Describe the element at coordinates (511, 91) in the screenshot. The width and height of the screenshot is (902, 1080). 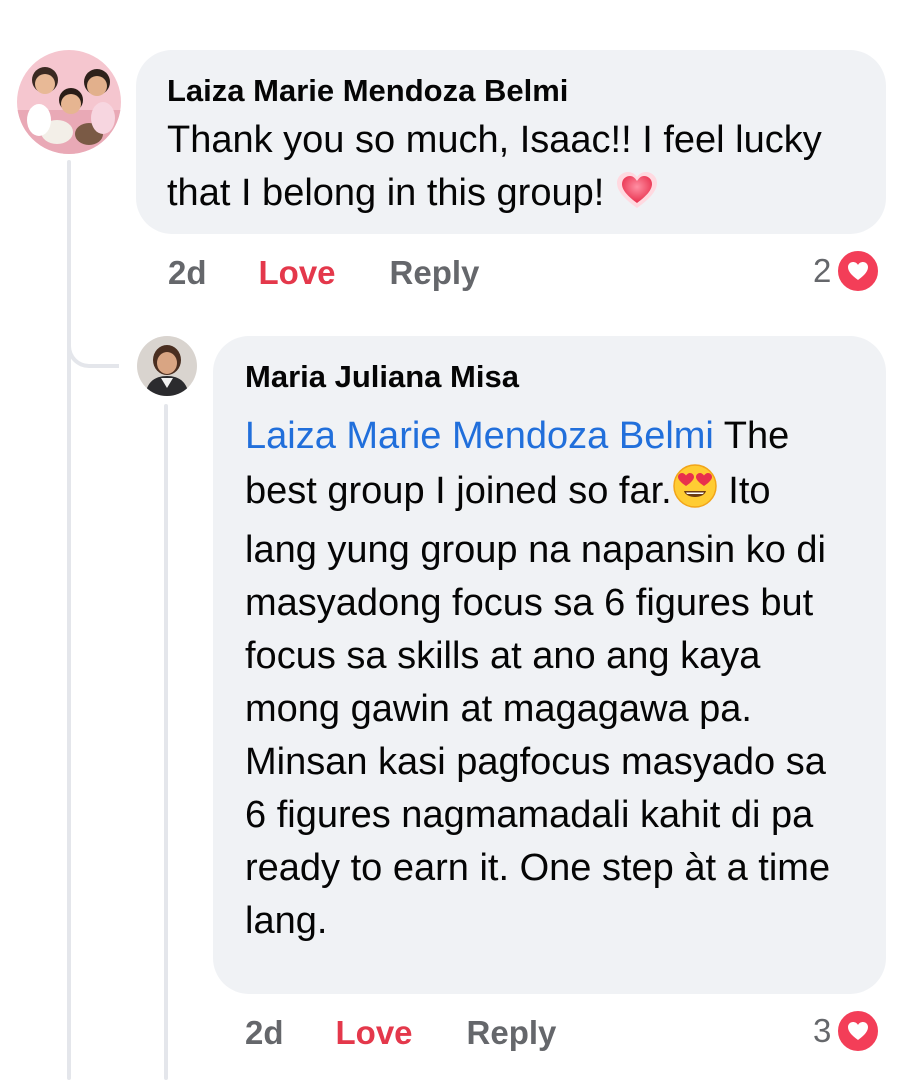
I see `comment-author: Laiza Marie Mendoza Belmi` at that location.